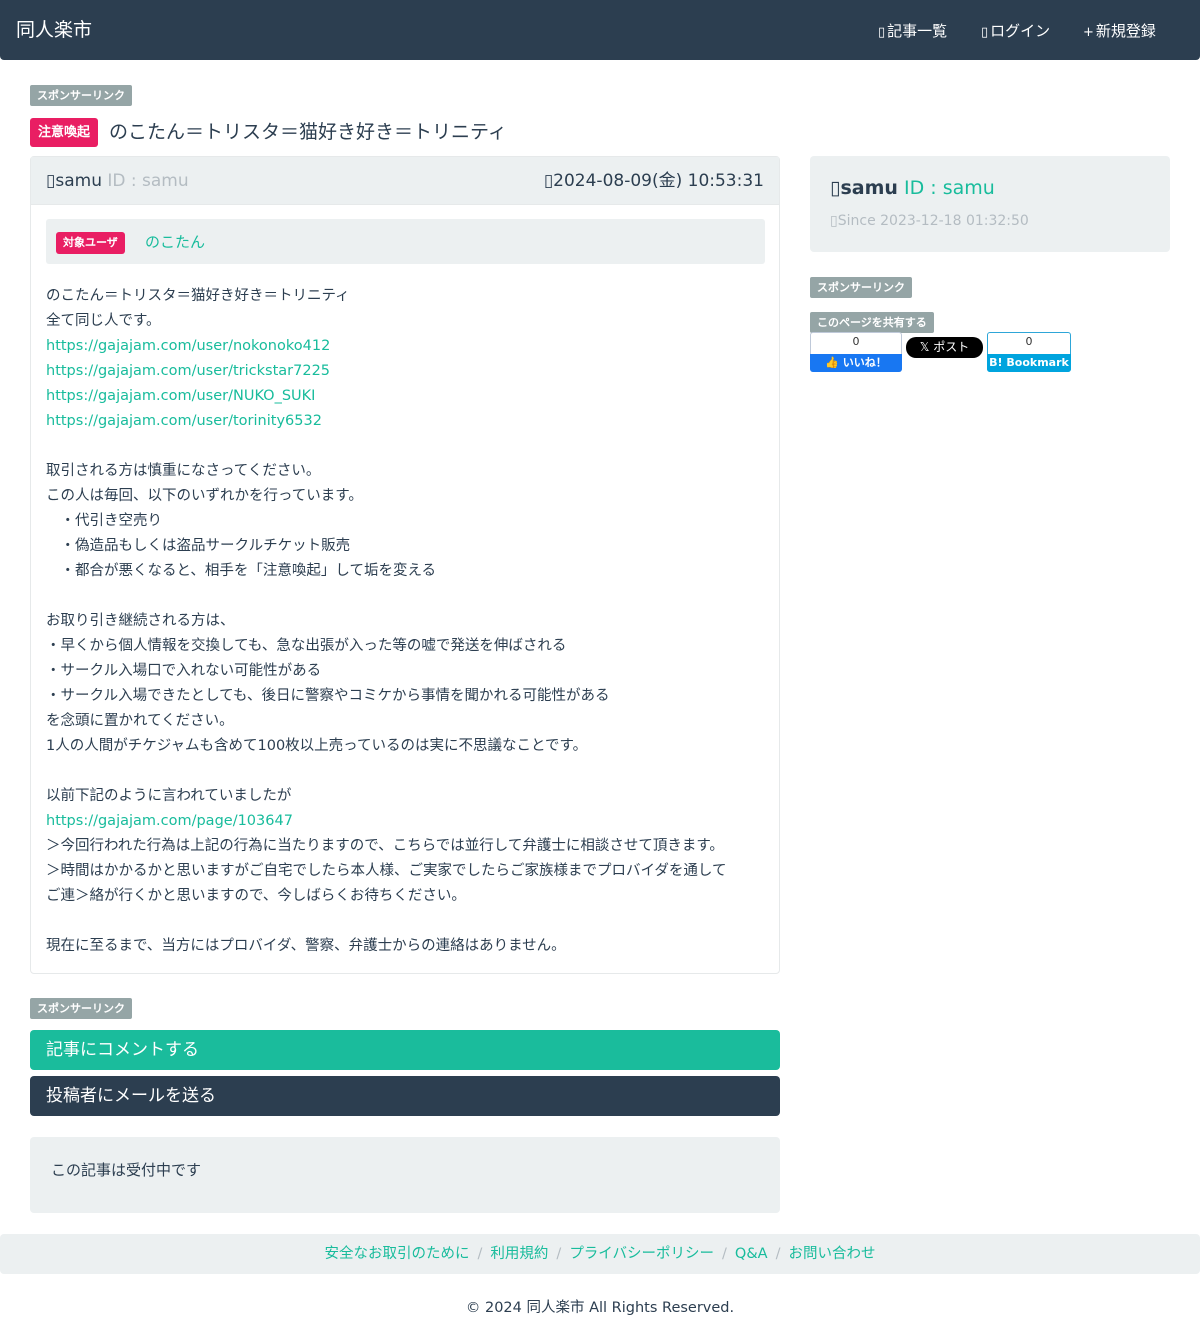 The height and width of the screenshot is (1320, 1200). I want to click on author-id: ID : samu, so click(145, 181).